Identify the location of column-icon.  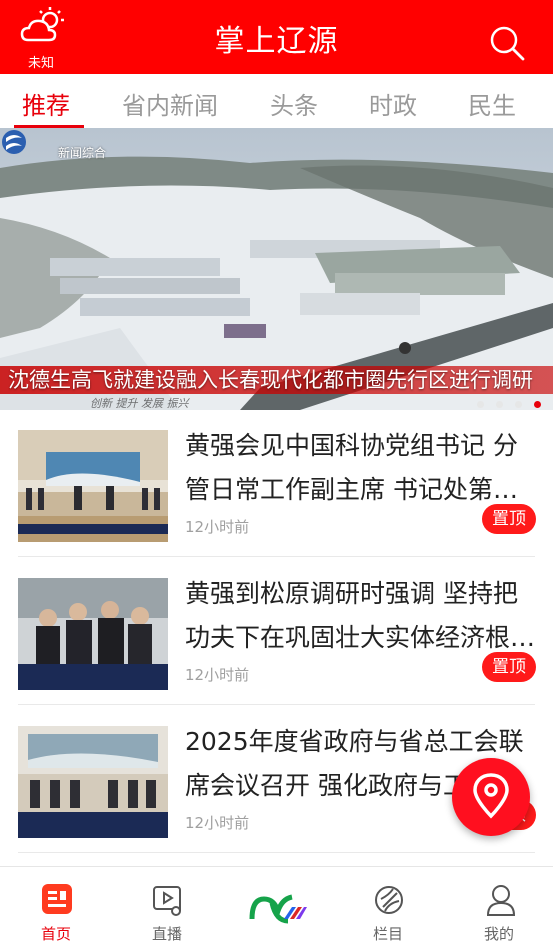
(389, 900).